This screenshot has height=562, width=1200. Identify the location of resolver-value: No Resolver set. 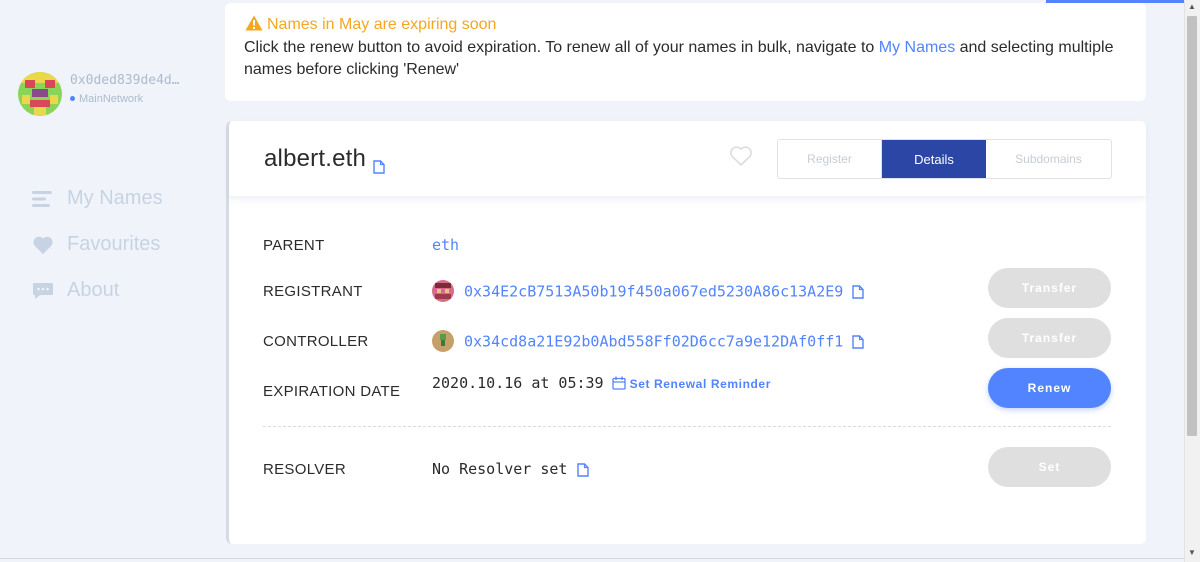
(510, 469).